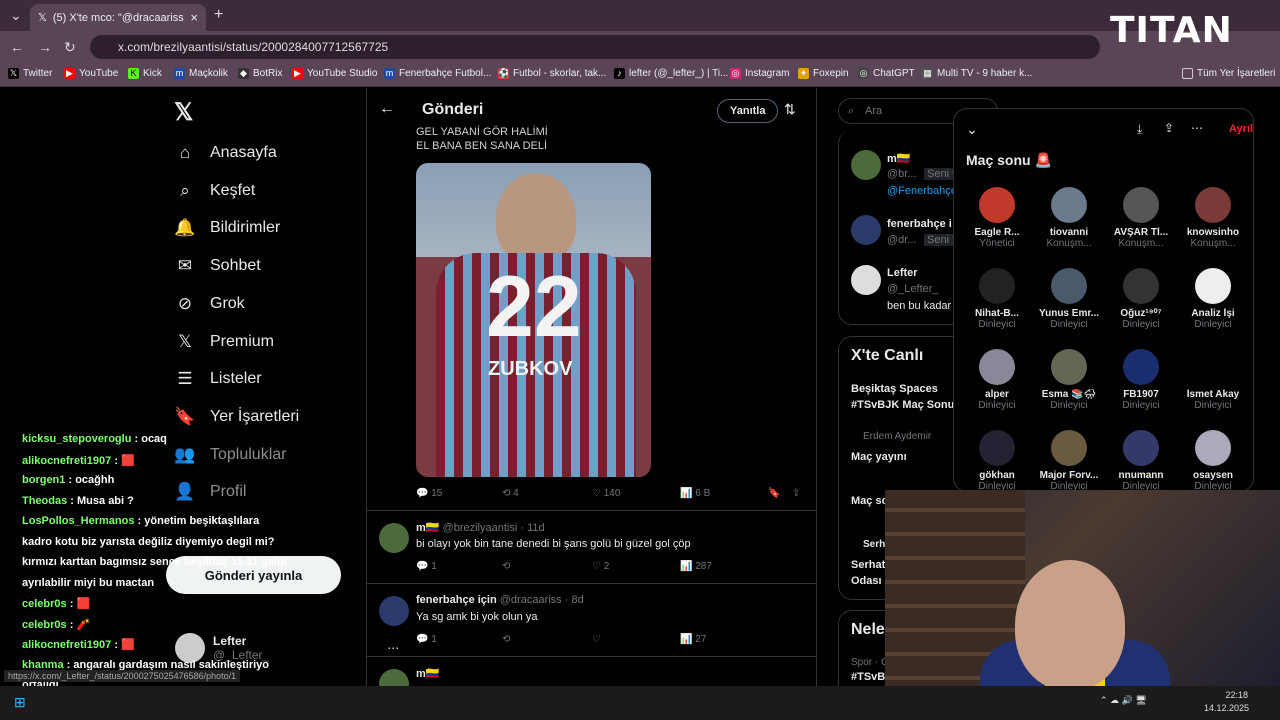  I want to click on account-name: Lefter, so click(230, 641).